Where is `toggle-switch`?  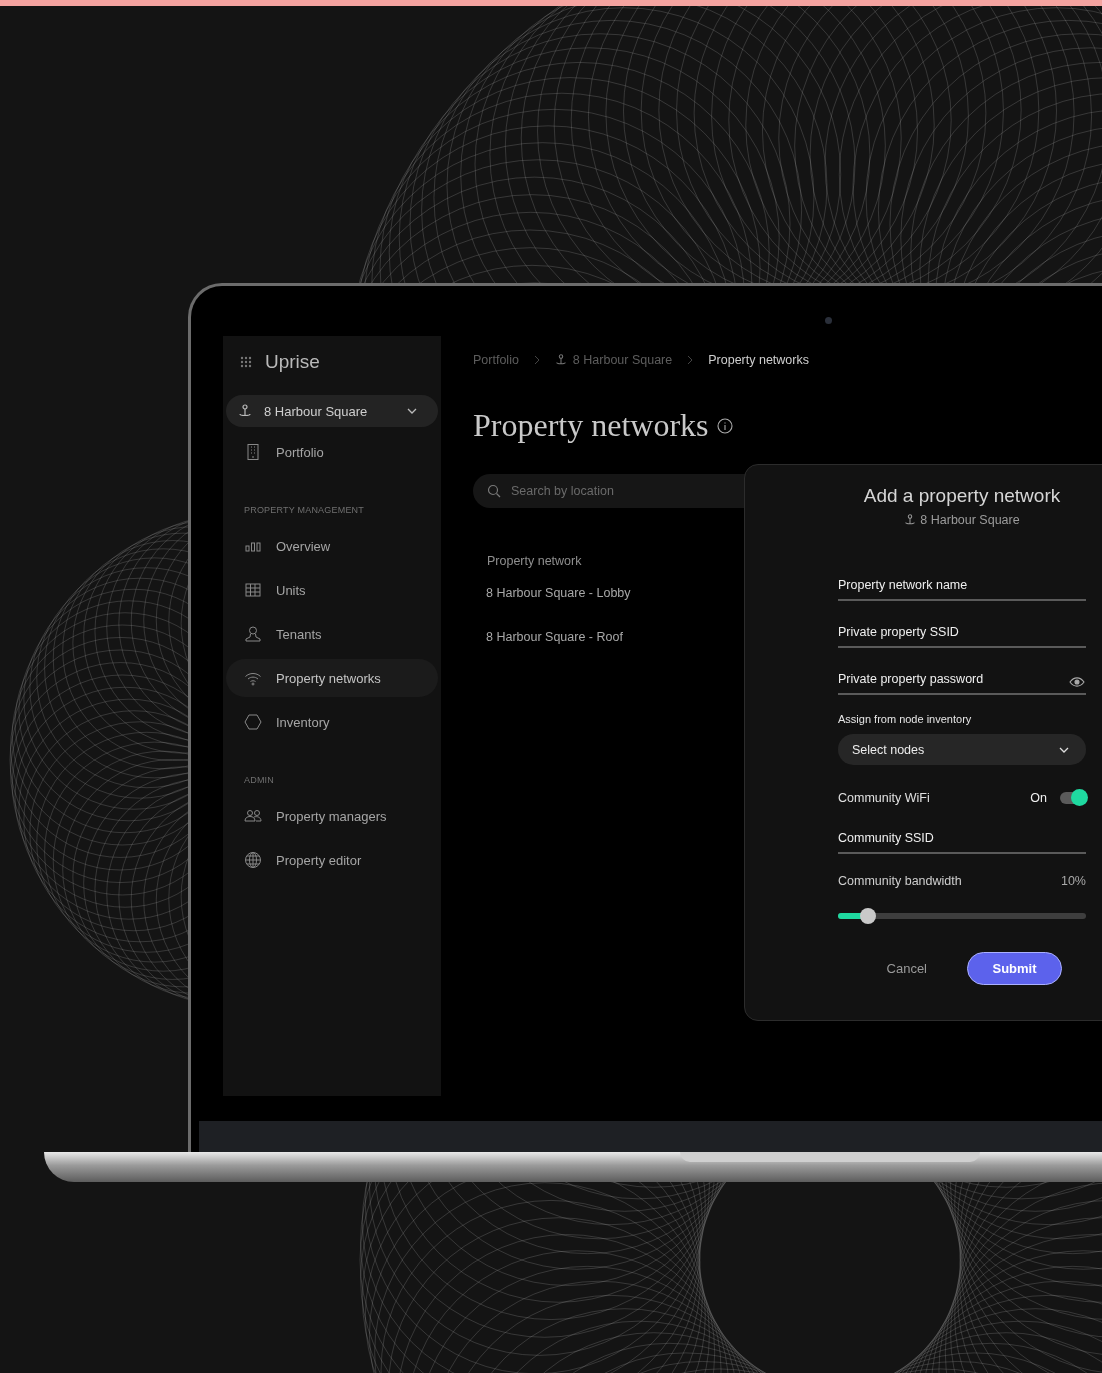 toggle-switch is located at coordinates (1073, 798).